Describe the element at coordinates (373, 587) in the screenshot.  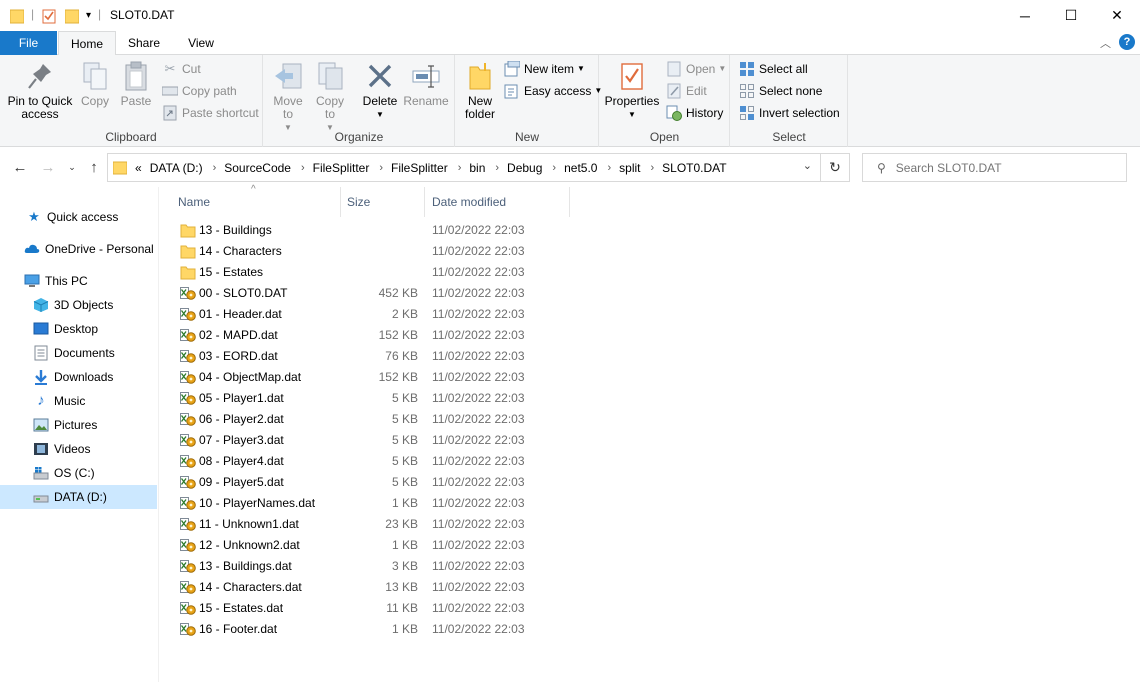
I see `file-row: 14 - Characters.dat 13 KB 11/02/2022 22:03` at that location.